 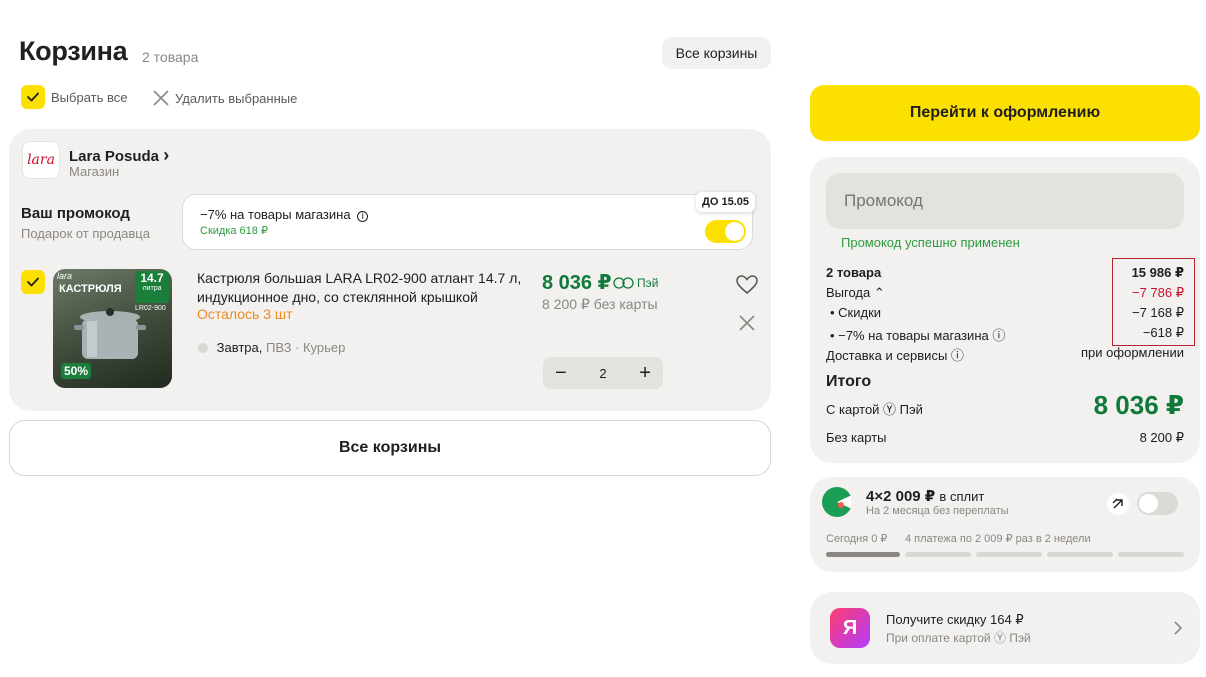 I want to click on stock-left: Осталось 3 шт, so click(x=245, y=314).